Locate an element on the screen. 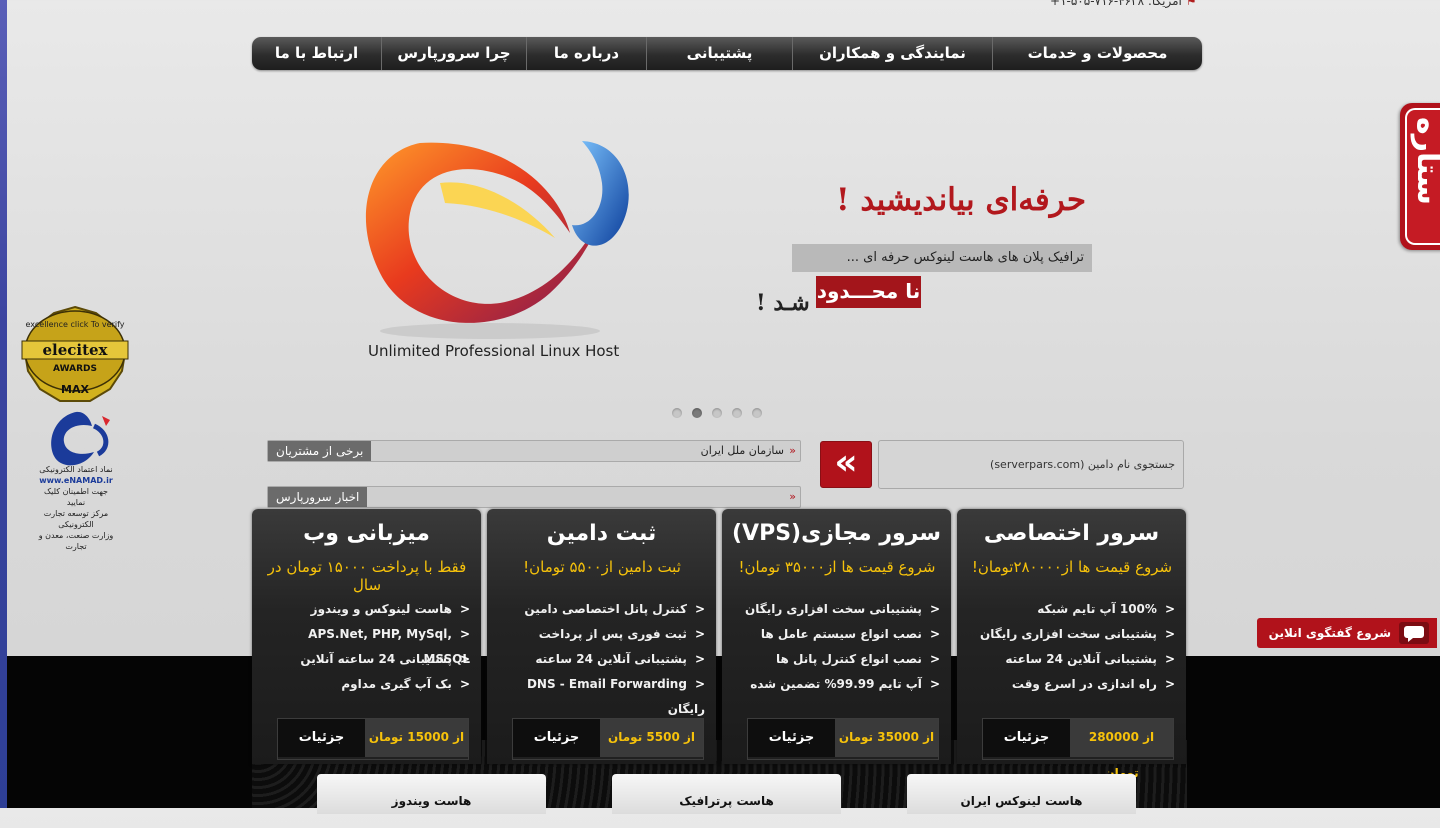  news-bar: اخبار سرورپارس » is located at coordinates (534, 497).